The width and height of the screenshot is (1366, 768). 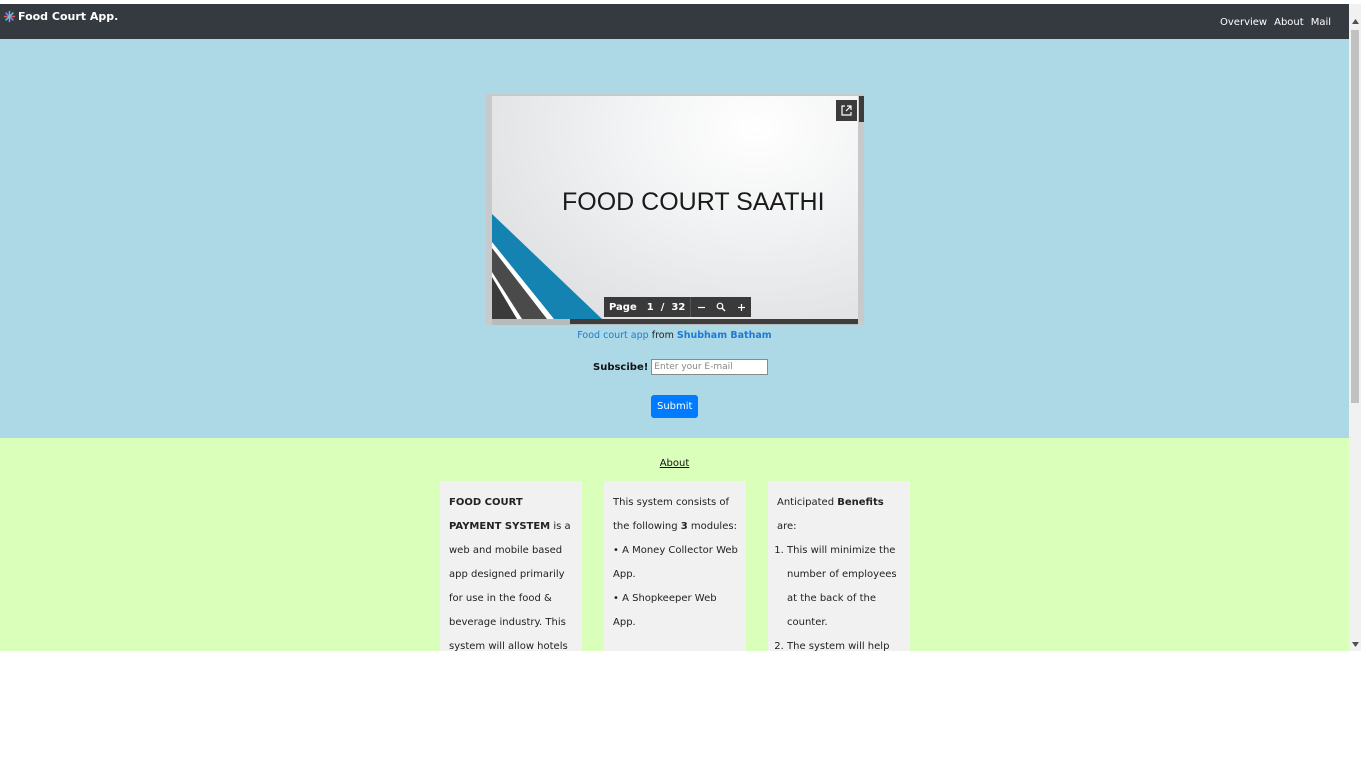 What do you see at coordinates (860, 502) in the screenshot?
I see `benefits-bold: Benefits` at bounding box center [860, 502].